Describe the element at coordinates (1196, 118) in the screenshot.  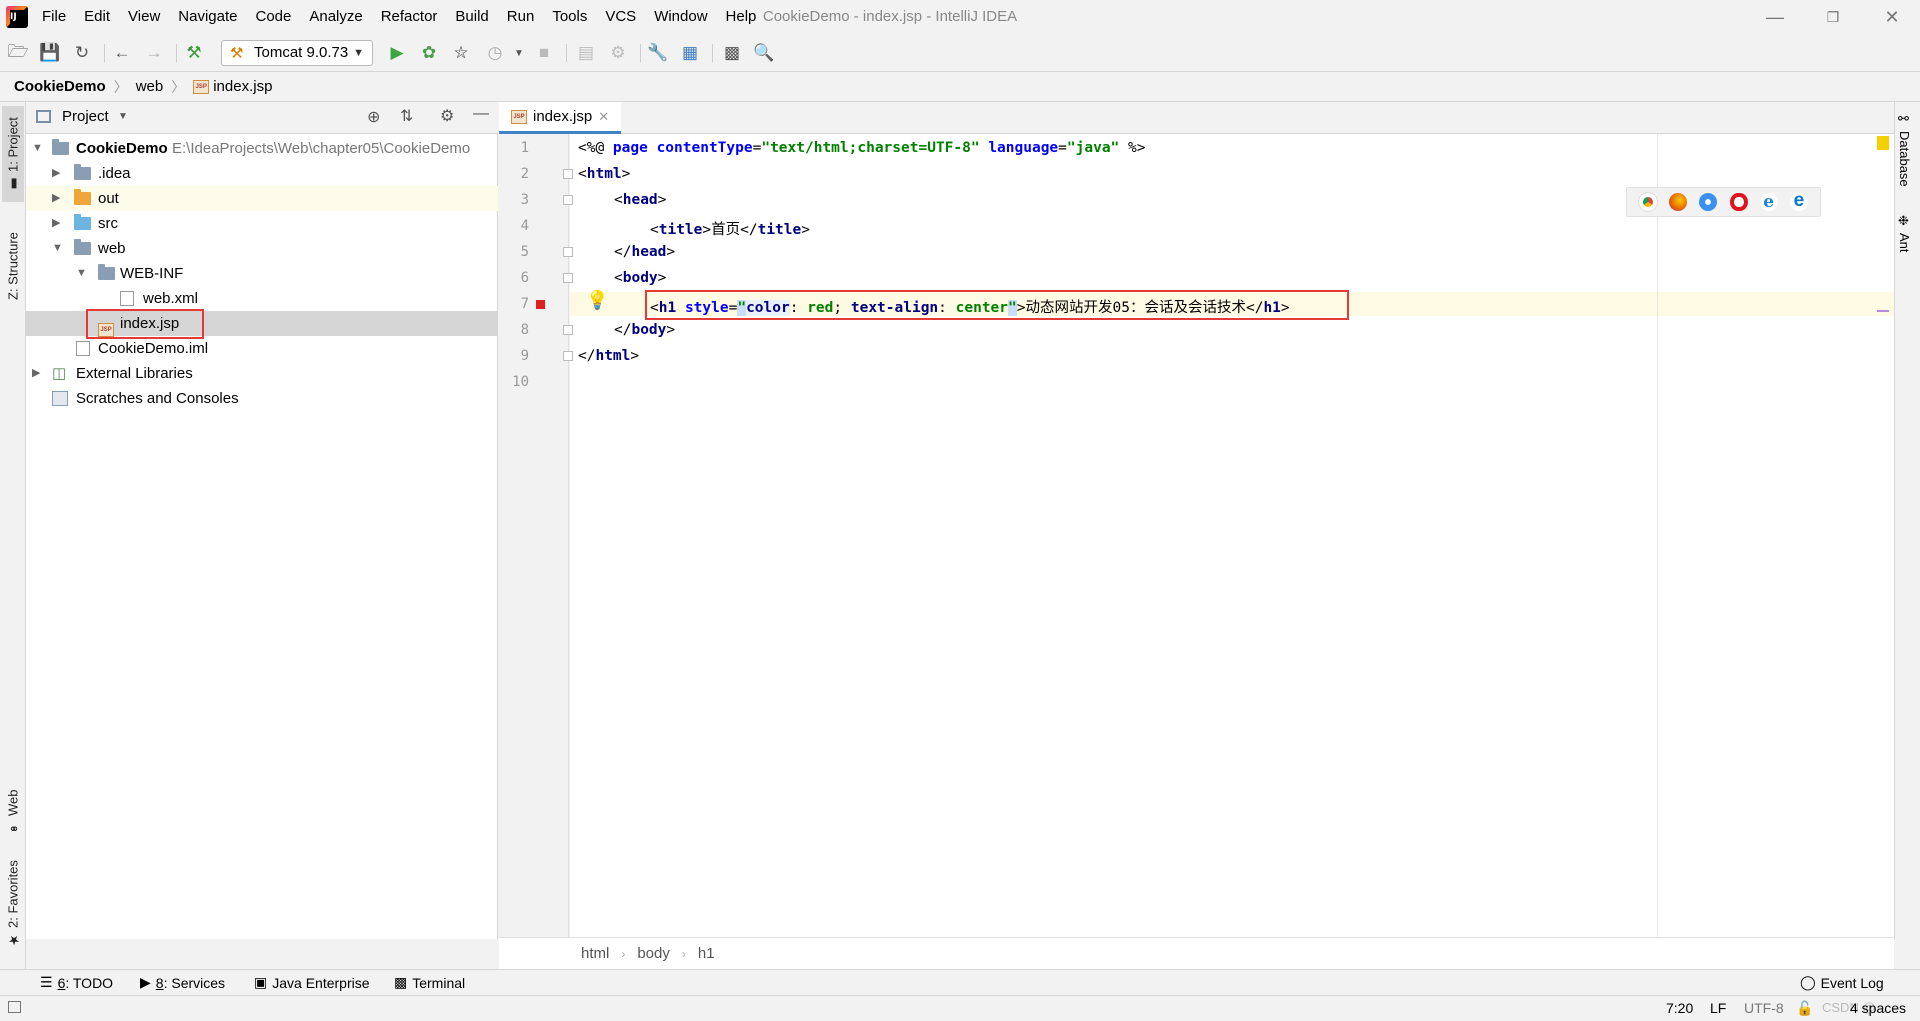
I see `editor-tab-bar: JSP index.jsp ✕` at that location.